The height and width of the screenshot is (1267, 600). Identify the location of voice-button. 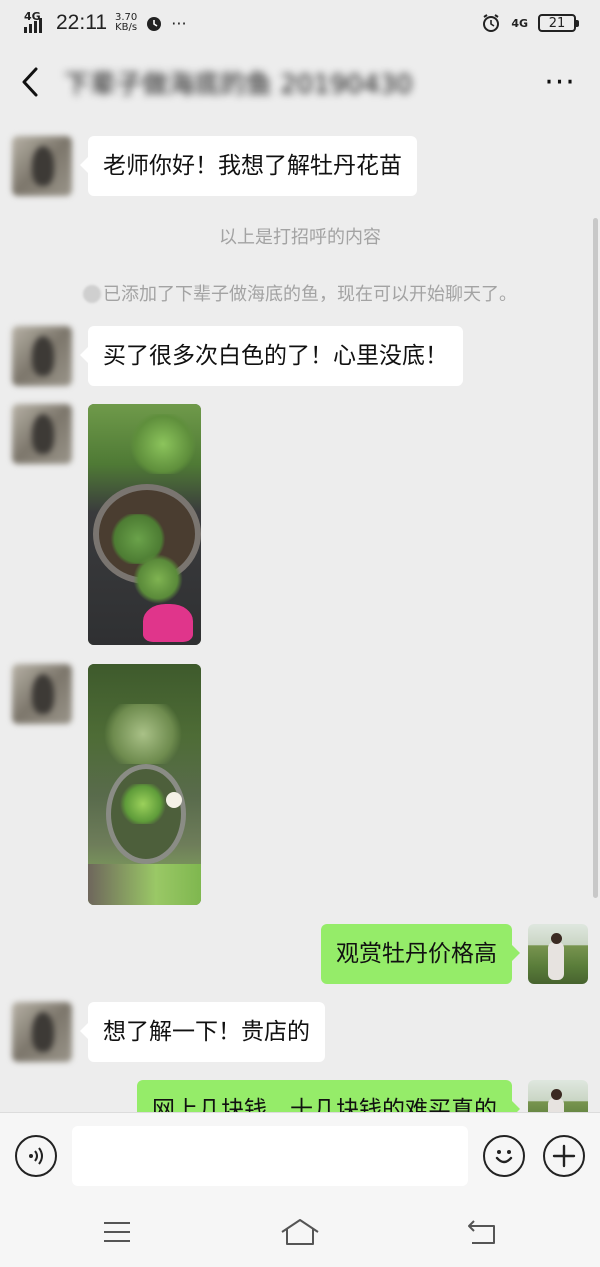
(36, 1156).